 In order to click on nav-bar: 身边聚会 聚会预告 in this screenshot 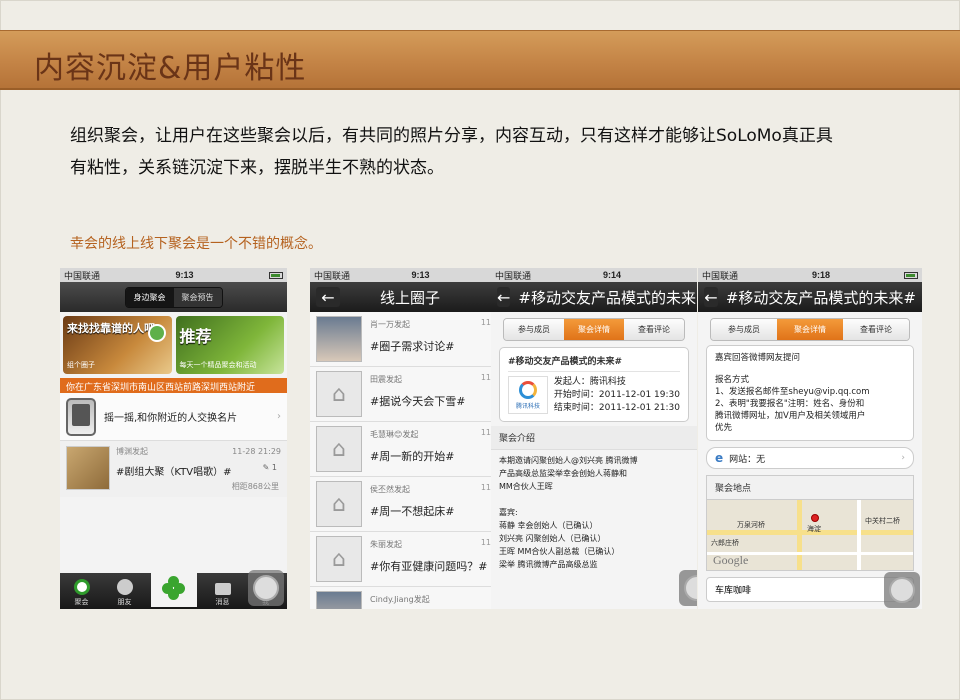, I will do `click(173, 297)`.